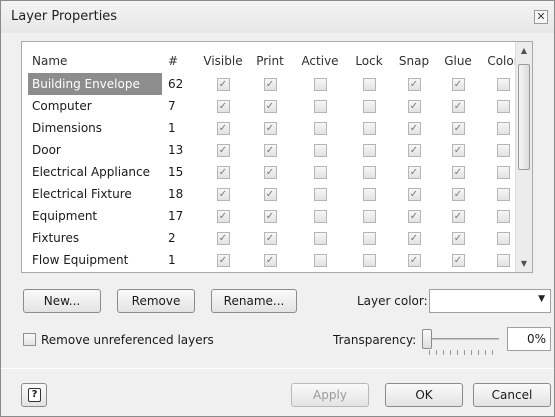 This screenshot has width=555, height=417. What do you see at coordinates (330, 395) in the screenshot?
I see `apply-button: Apply` at bounding box center [330, 395].